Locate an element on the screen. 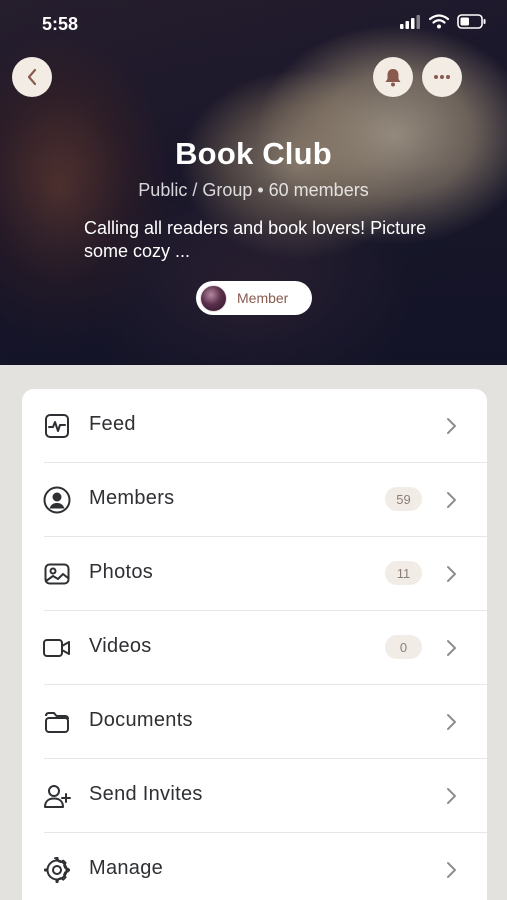  membership-label: Member is located at coordinates (263, 298).